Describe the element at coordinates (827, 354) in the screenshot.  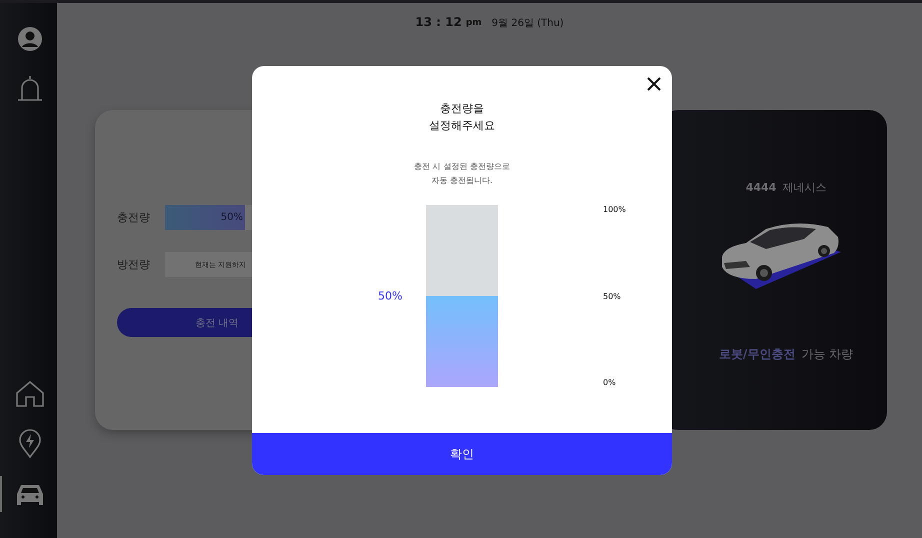
I see `feature-suffix: 가능 차량` at that location.